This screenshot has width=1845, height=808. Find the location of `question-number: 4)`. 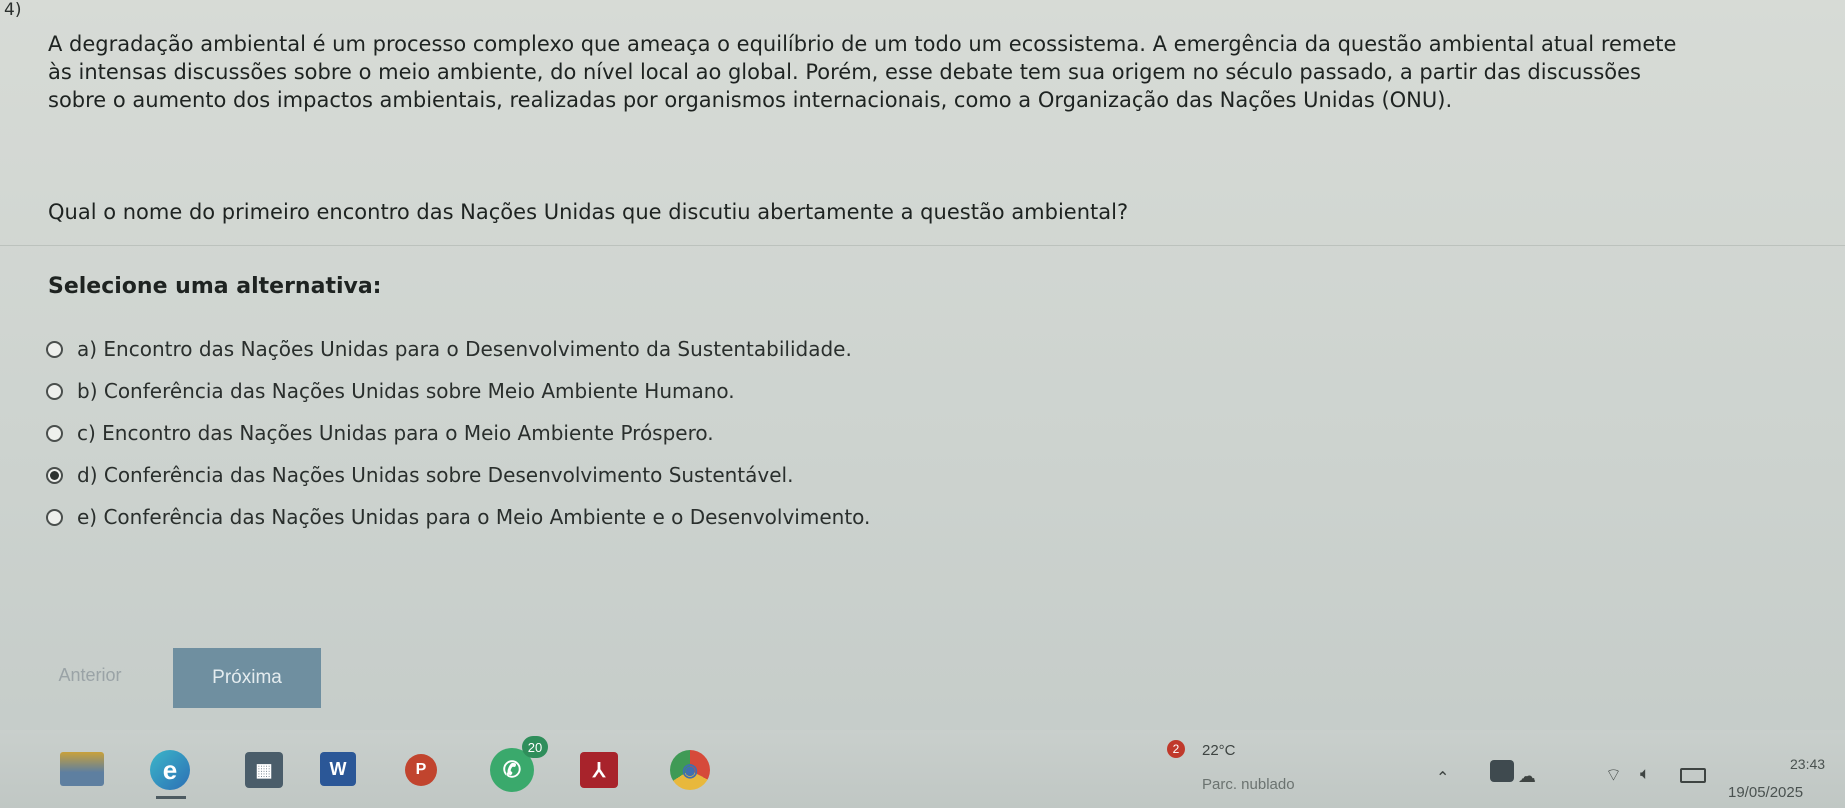

question-number: 4) is located at coordinates (13, 10).